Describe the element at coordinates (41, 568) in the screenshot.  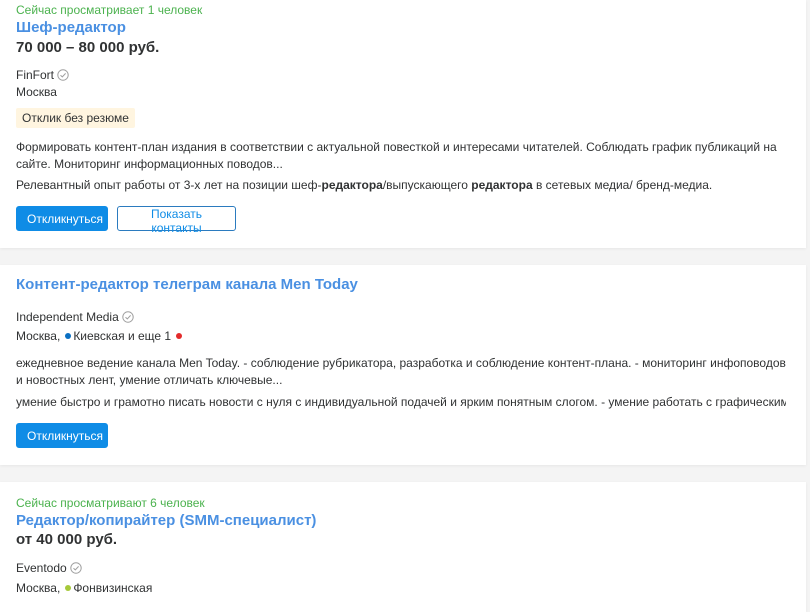
I see `company-name: Eventodo` at that location.